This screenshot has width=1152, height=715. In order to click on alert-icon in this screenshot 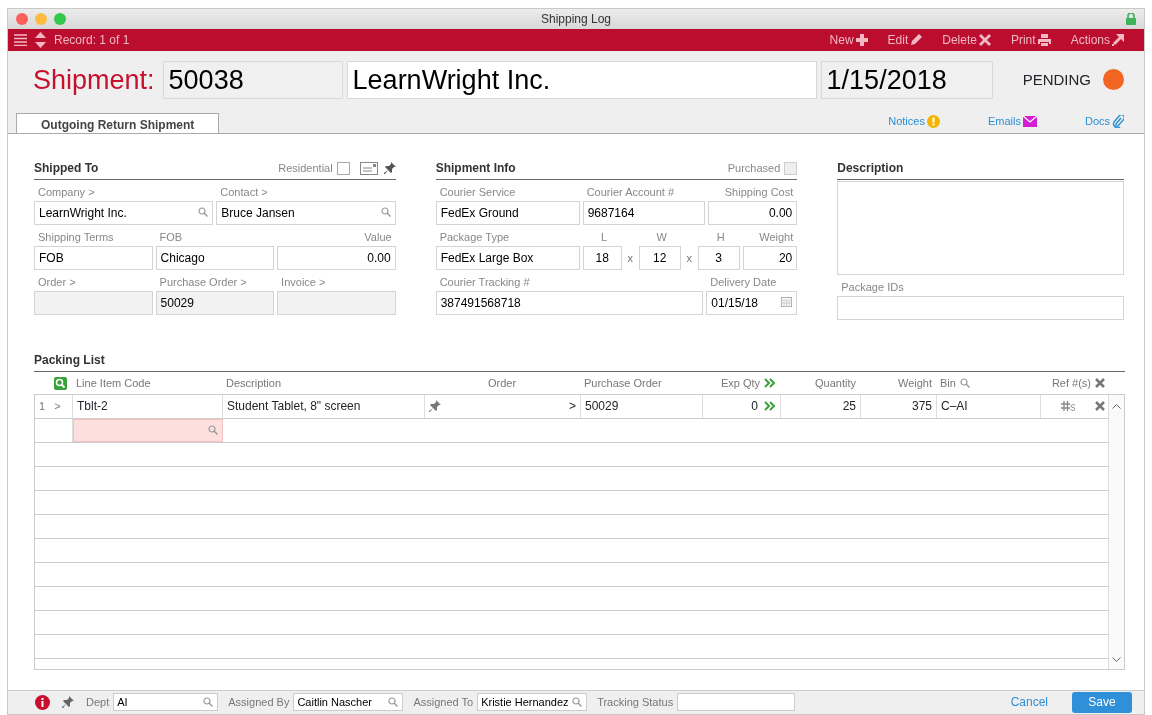, I will do `click(933, 122)`.